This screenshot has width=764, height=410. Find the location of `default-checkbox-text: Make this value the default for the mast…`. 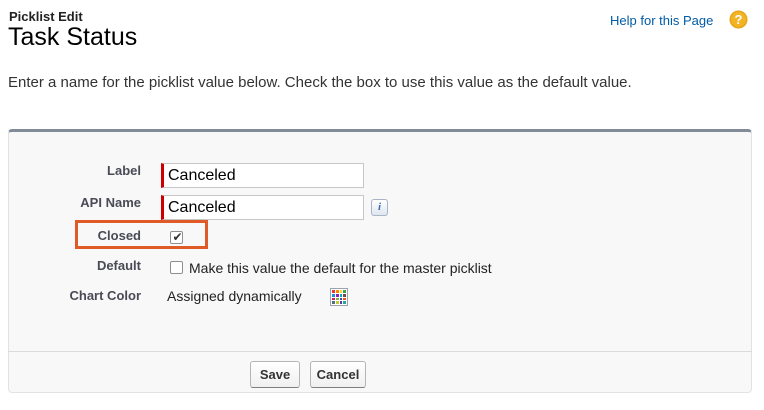

default-checkbox-text: Make this value the default for the mast… is located at coordinates (340, 268).